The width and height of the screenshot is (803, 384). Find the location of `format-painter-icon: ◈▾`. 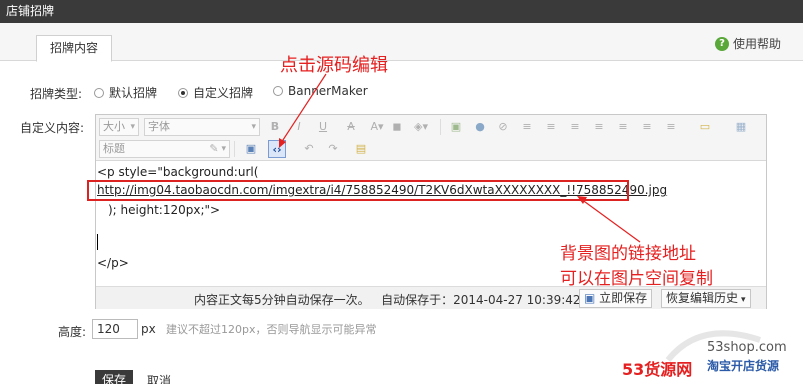

format-painter-icon: ◈▾ is located at coordinates (421, 127).